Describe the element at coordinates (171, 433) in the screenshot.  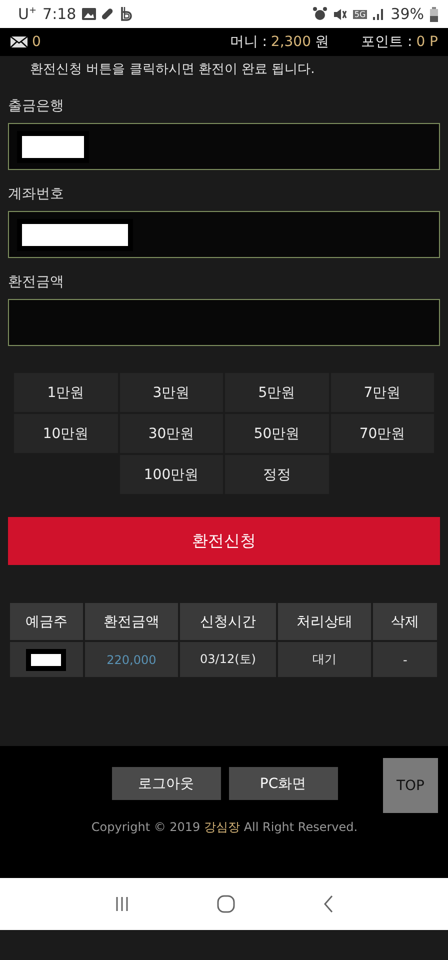
I see `amount-button: 30만원` at that location.